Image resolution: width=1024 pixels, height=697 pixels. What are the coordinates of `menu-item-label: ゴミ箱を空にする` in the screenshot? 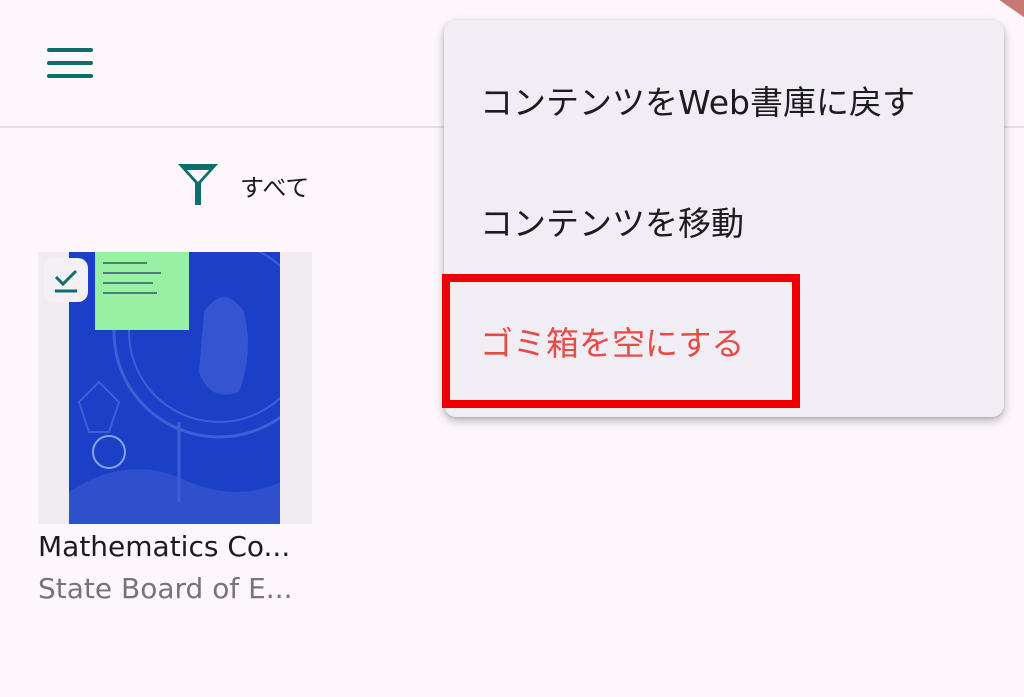 It's located at (612, 343).